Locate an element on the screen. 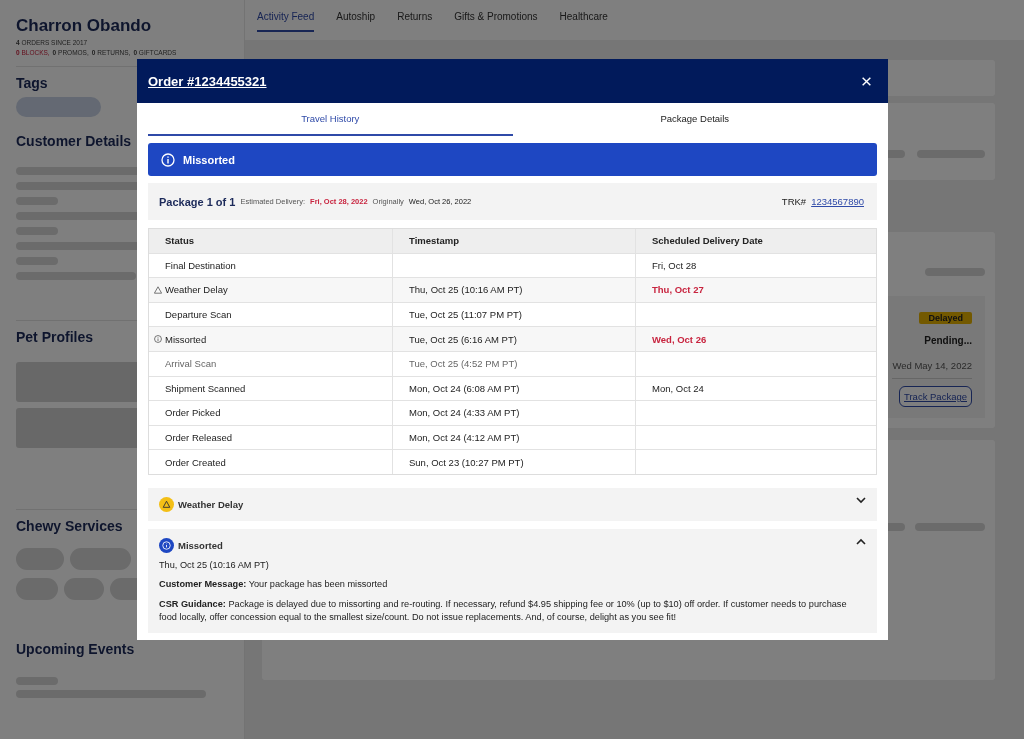 This screenshot has width=1024, height=739. tracking-link: 1234567890 is located at coordinates (837, 201).